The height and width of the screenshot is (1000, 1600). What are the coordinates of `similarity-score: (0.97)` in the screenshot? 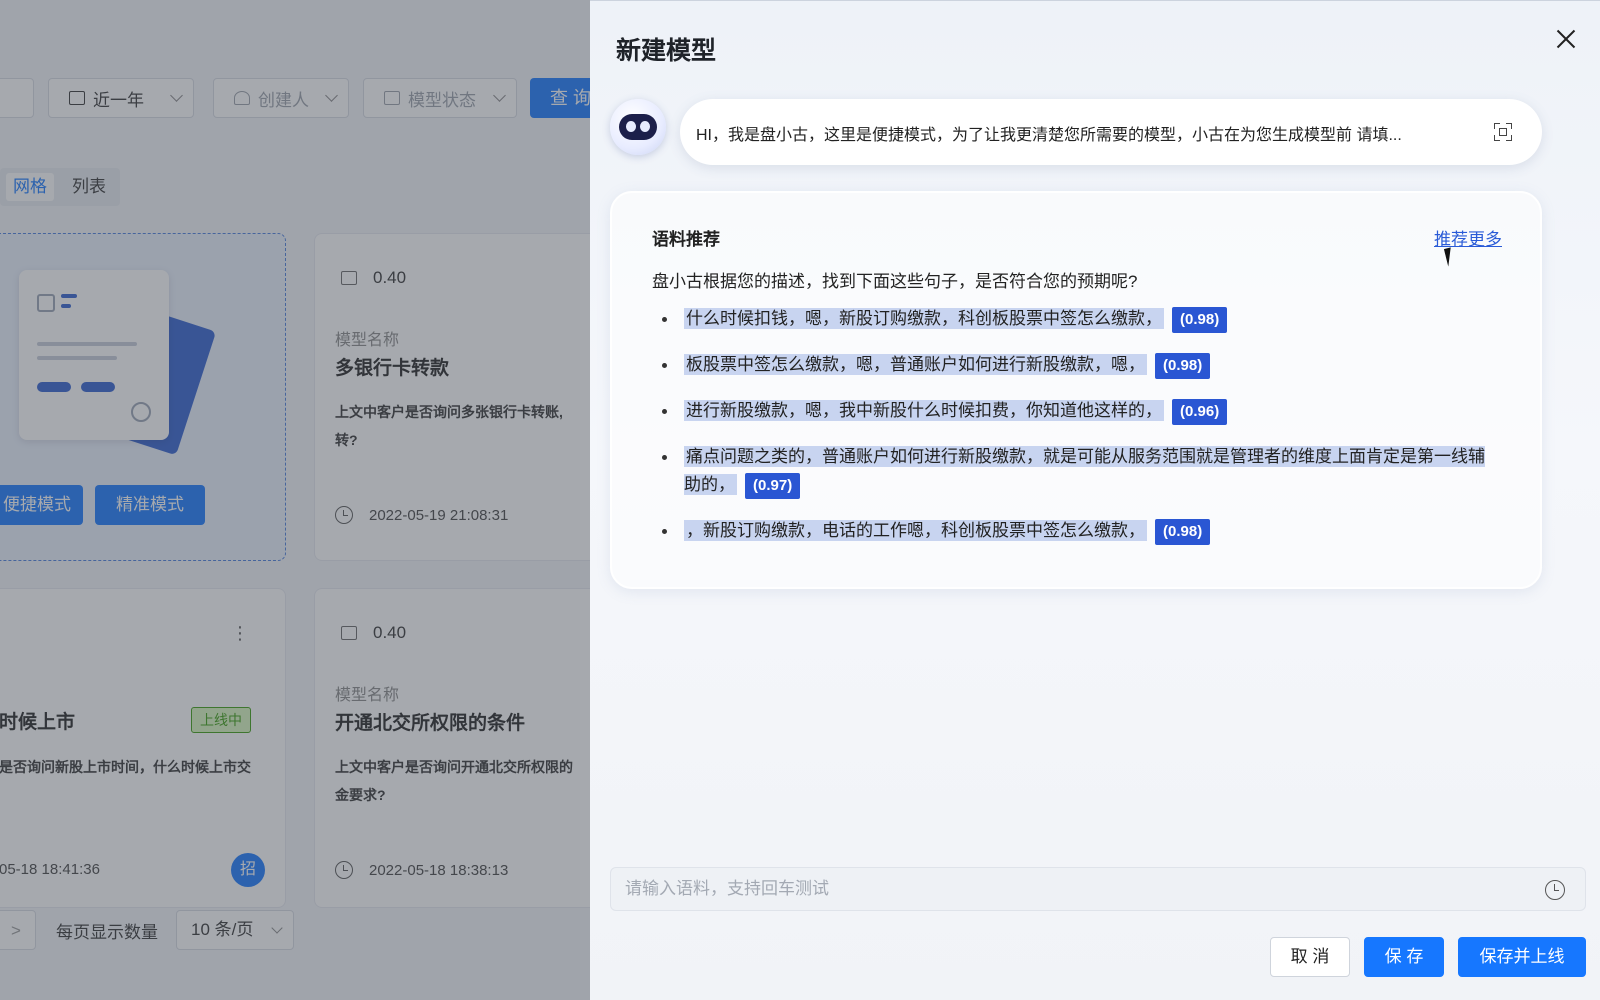 It's located at (773, 486).